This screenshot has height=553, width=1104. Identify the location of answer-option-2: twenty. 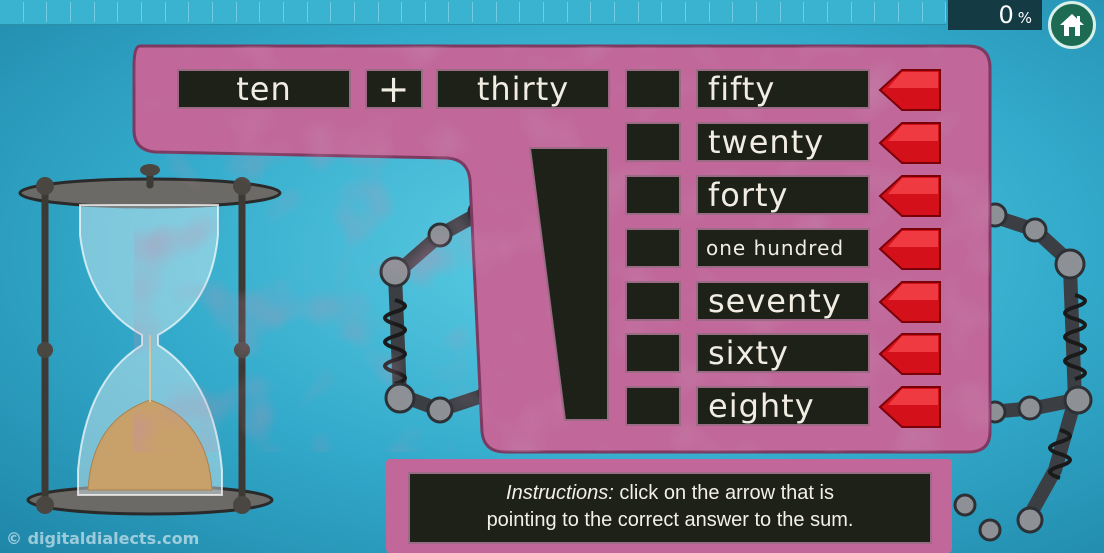
(783, 142).